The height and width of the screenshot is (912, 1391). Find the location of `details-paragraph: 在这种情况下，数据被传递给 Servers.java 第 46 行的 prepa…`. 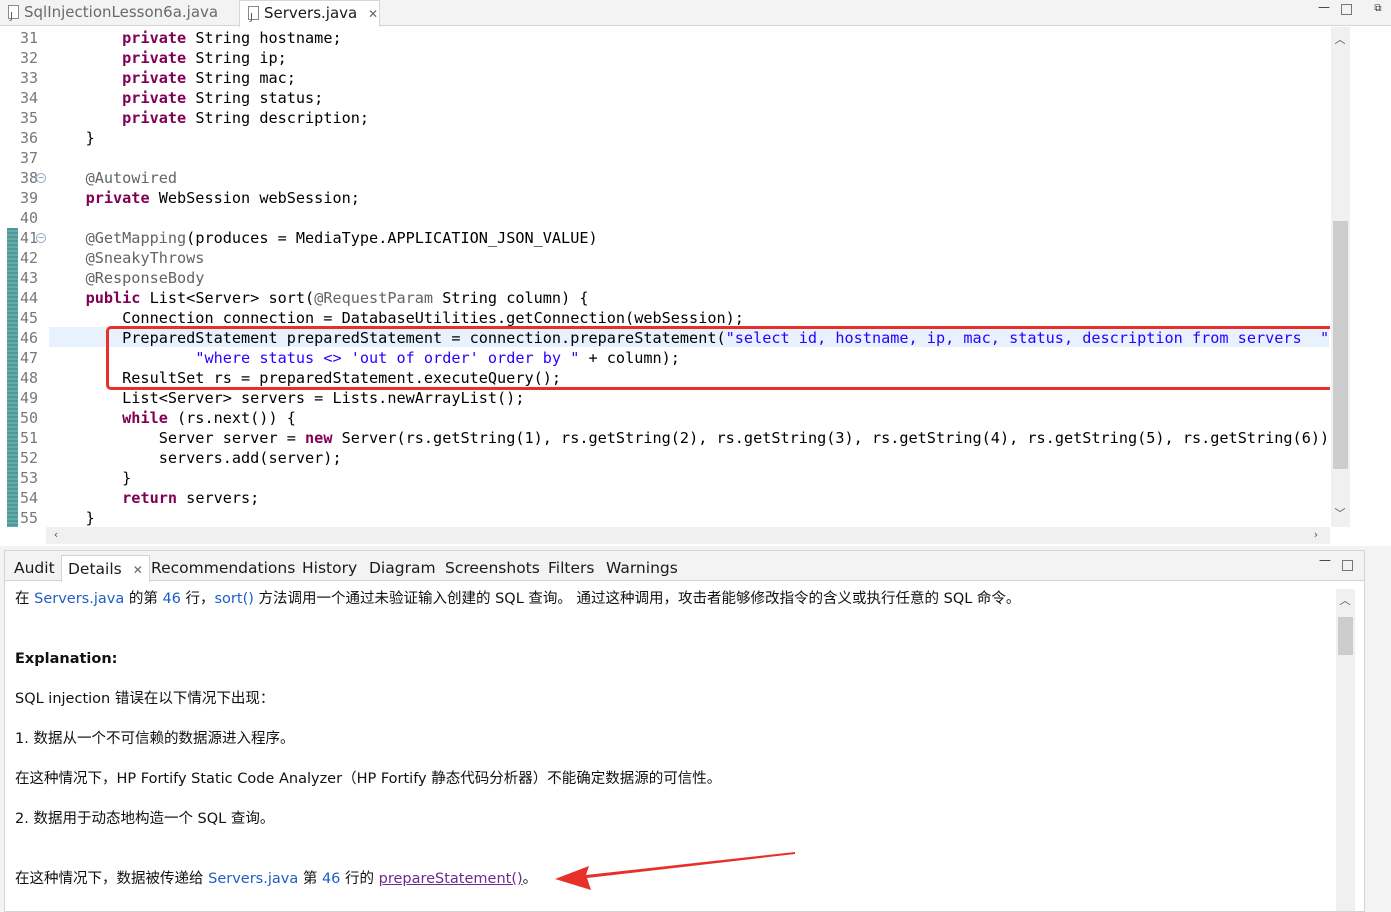

details-paragraph: 在这种情况下，数据被传递给 Servers.java 第 46 行的 prepa… is located at coordinates (276, 879).